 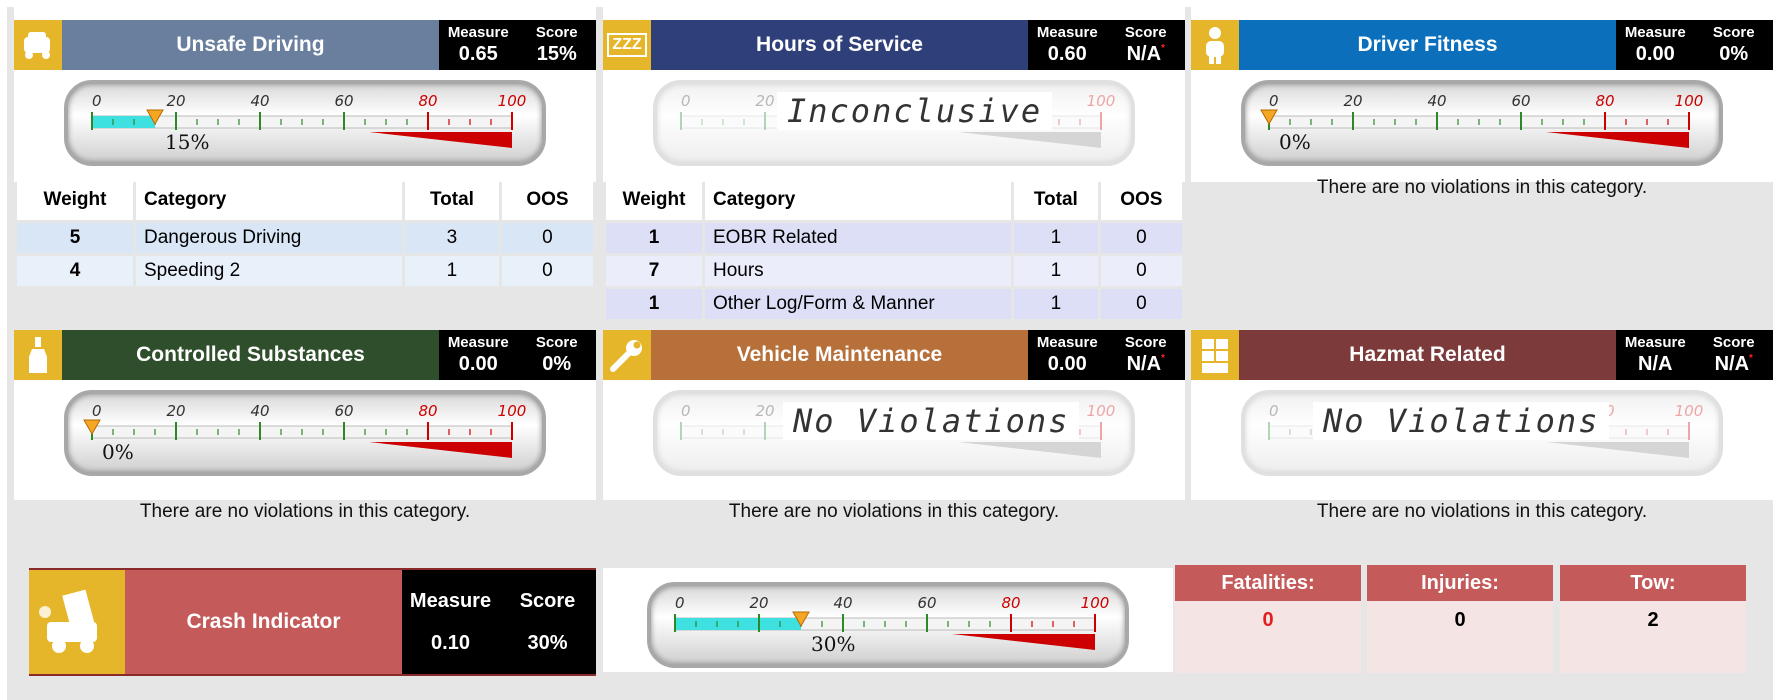 I want to click on card-title: Vehicle Maintenance, so click(x=839, y=355).